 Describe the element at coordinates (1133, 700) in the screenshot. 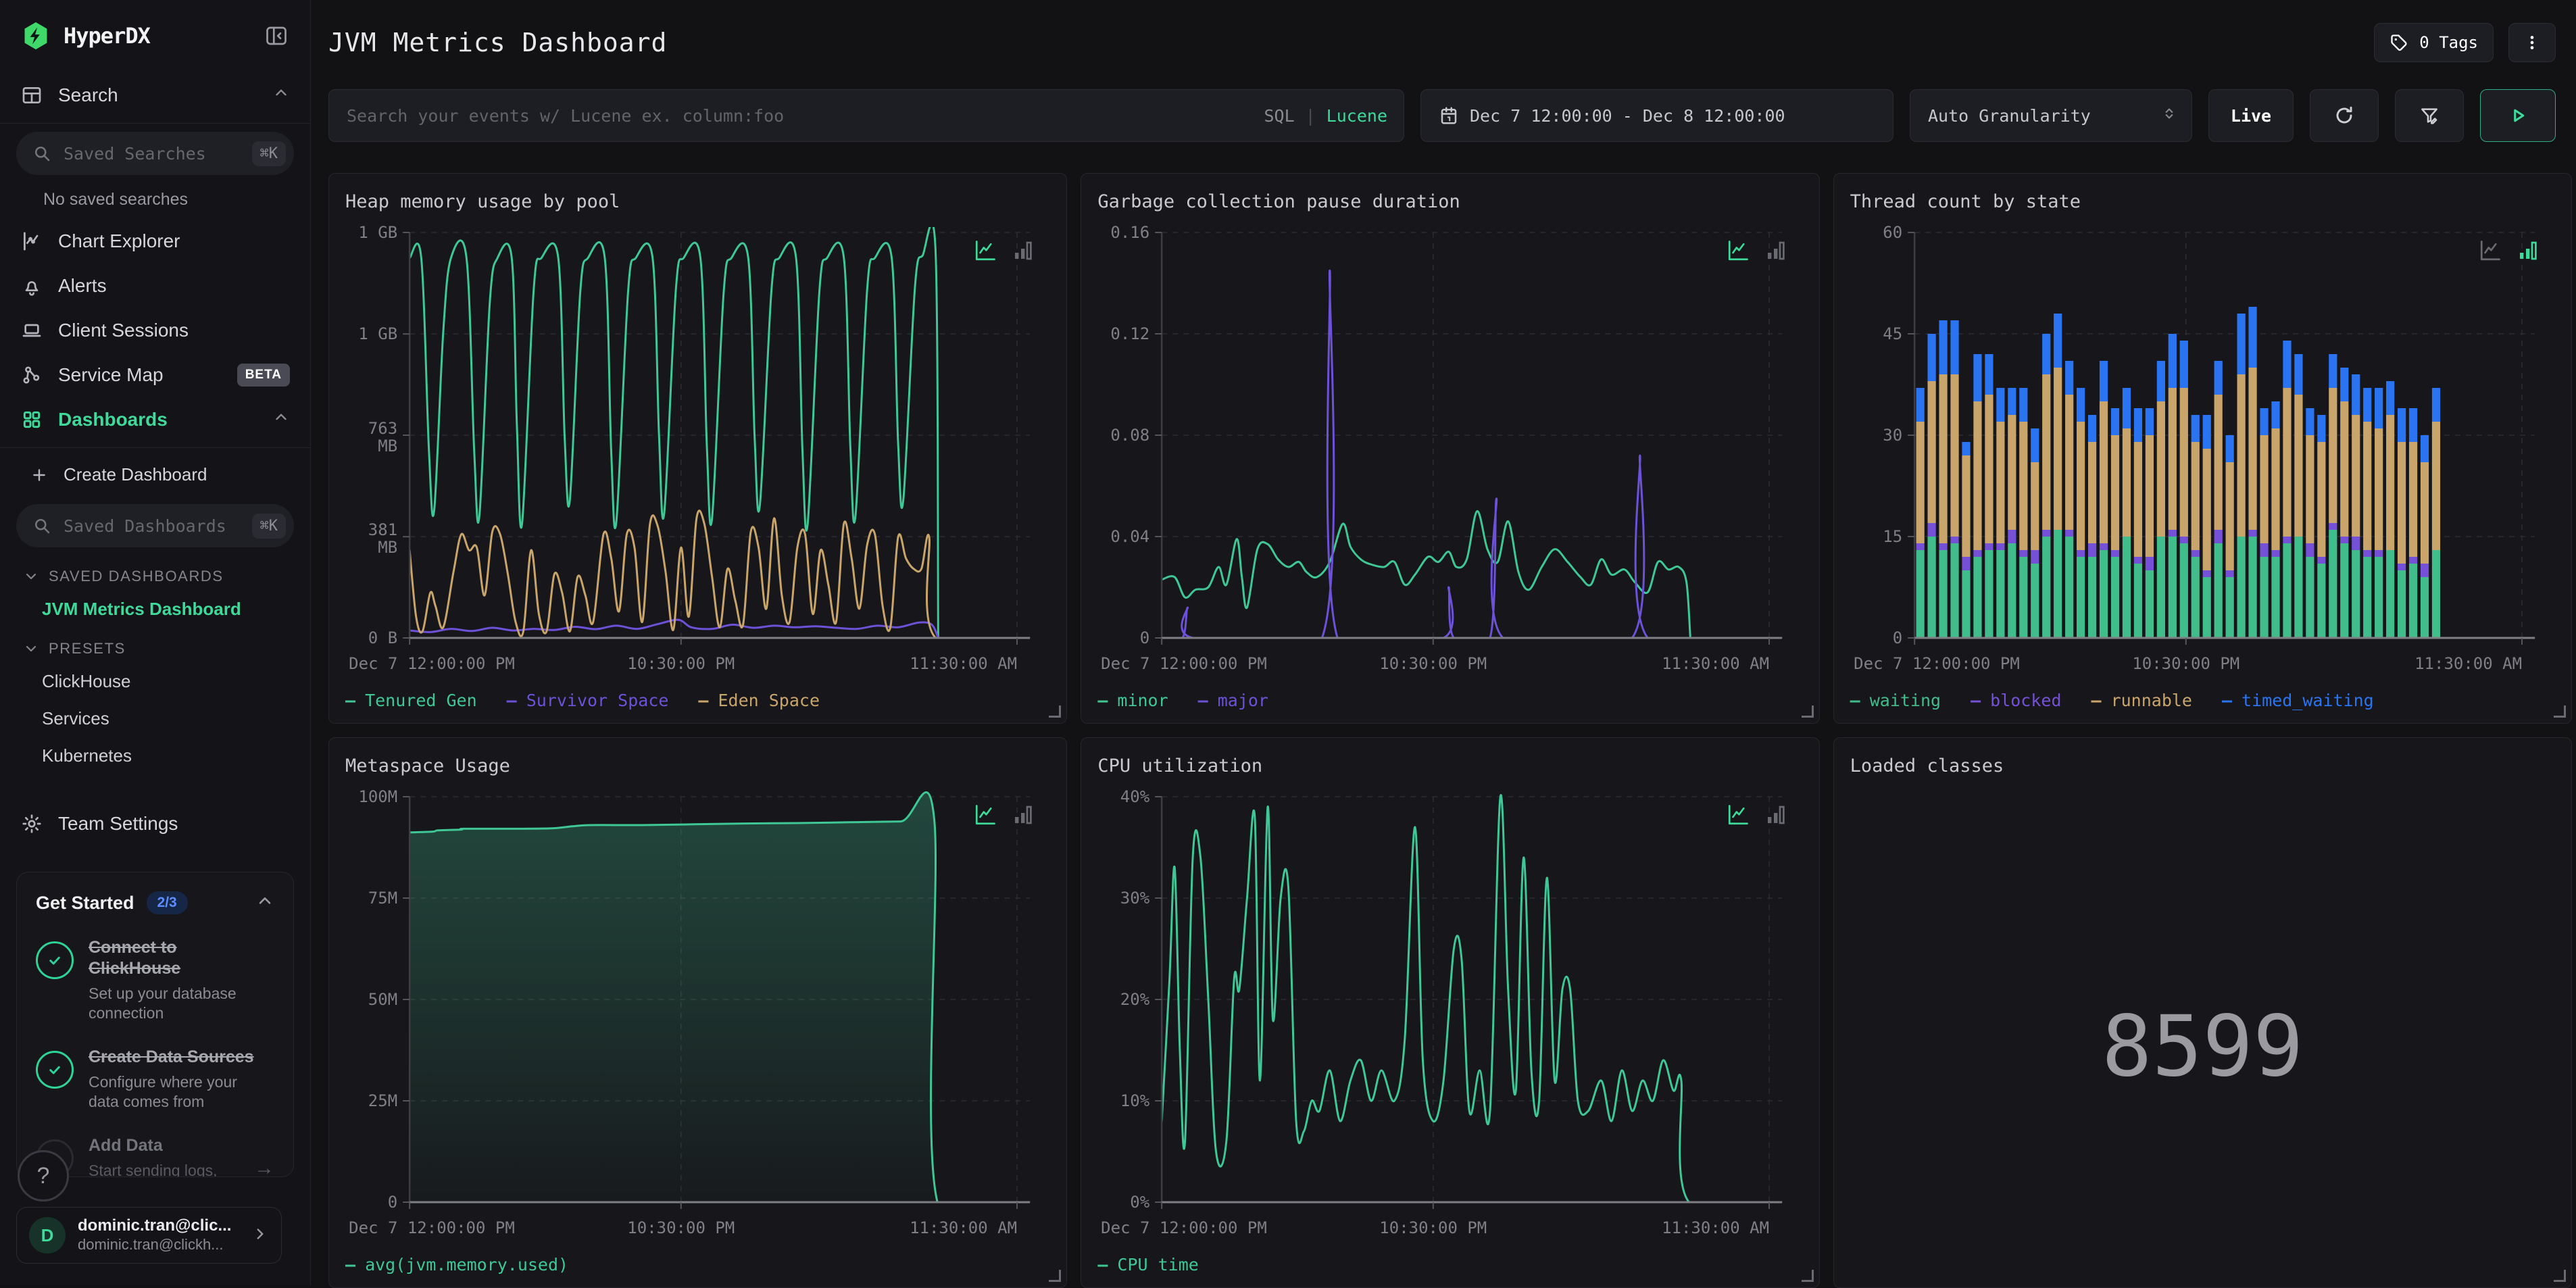

I see `legend-item: — minor` at that location.